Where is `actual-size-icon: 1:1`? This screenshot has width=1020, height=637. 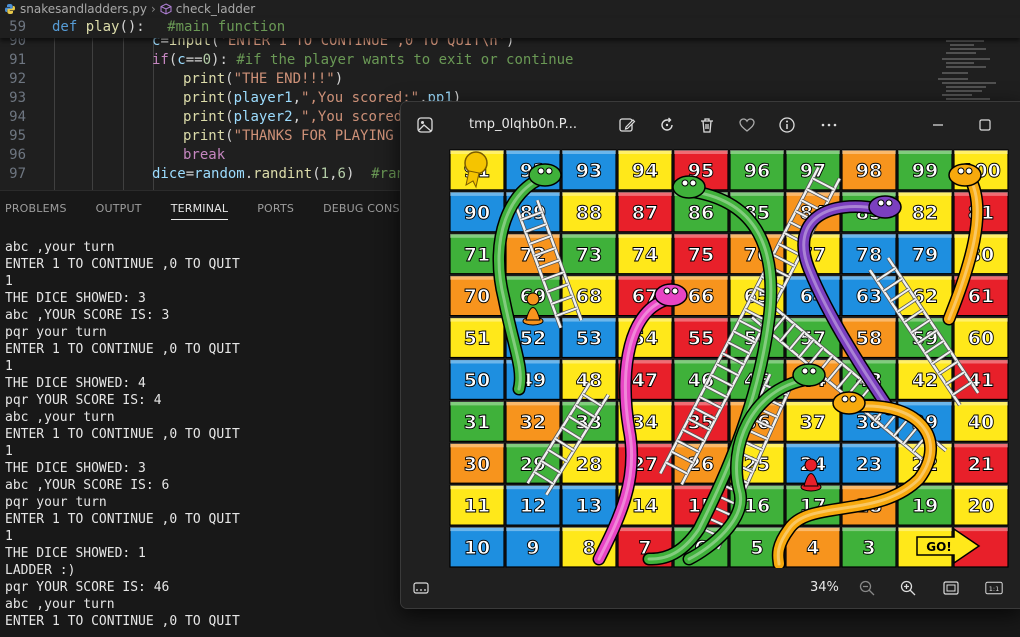
actual-size-icon: 1:1 is located at coordinates (994, 588).